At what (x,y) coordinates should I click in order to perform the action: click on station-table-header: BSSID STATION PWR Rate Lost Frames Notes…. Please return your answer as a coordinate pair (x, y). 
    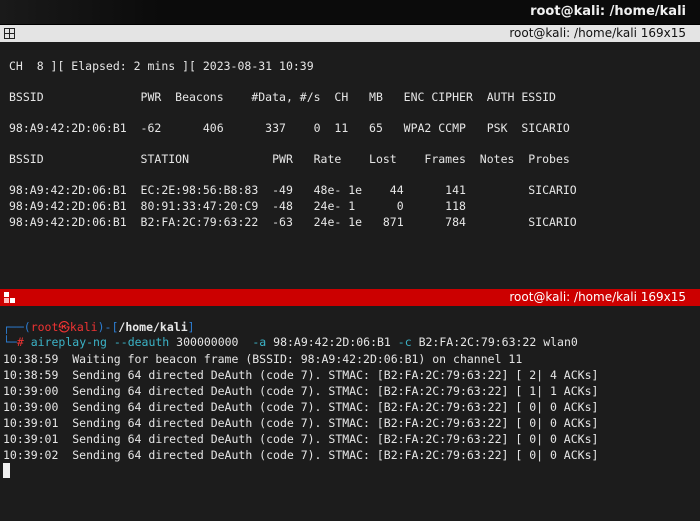
    Looking at the image, I should click on (289, 159).